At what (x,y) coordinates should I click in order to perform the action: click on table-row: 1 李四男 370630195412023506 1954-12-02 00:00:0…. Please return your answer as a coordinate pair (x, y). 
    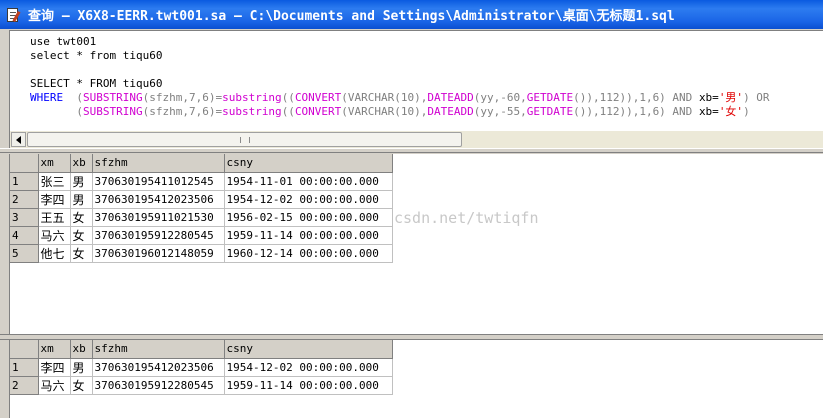
    Looking at the image, I should click on (201, 367).